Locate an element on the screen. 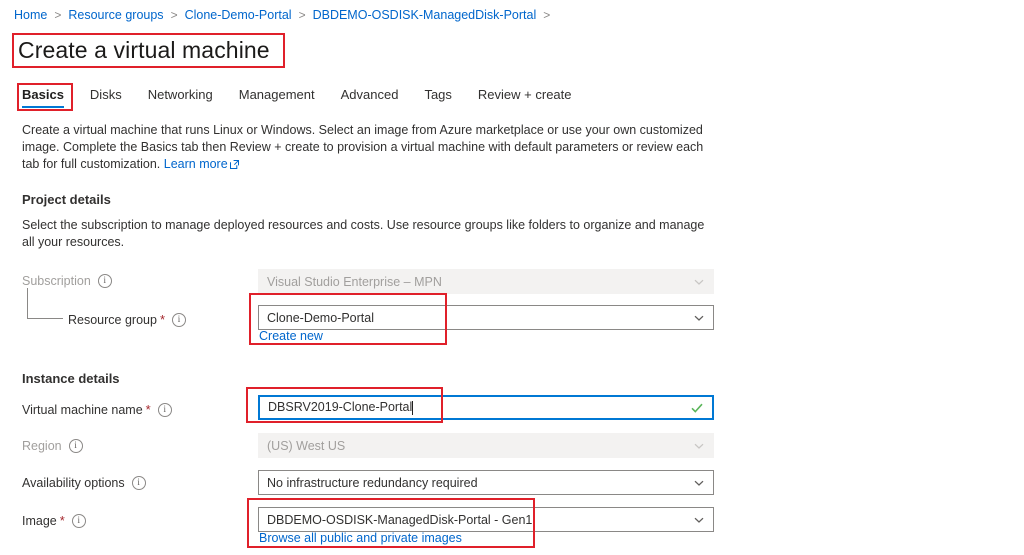 The image size is (1024, 555). region-value: (US) West US is located at coordinates (306, 445).